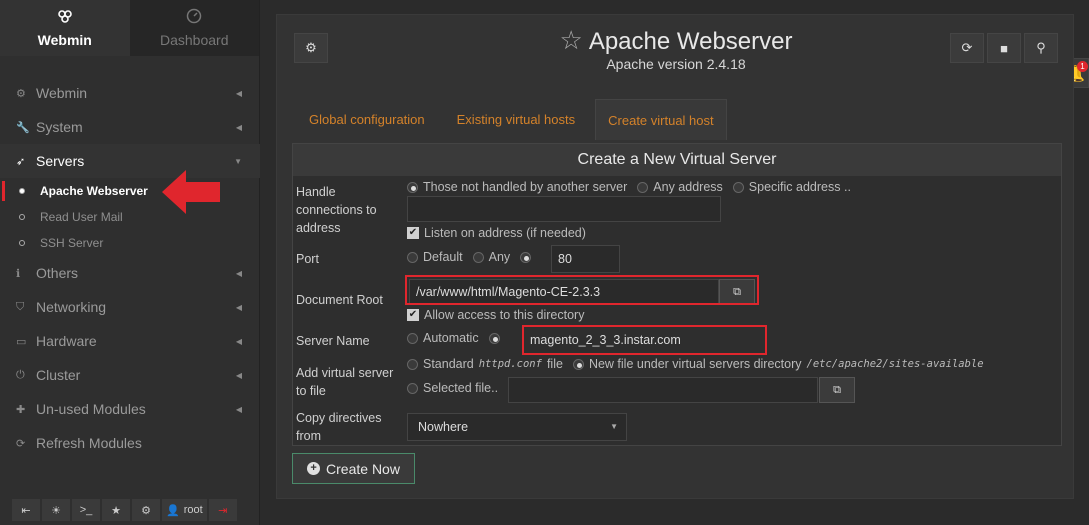  Describe the element at coordinates (517, 187) in the screenshot. I see `handle-option-not-handled: Those not handled by another server` at that location.